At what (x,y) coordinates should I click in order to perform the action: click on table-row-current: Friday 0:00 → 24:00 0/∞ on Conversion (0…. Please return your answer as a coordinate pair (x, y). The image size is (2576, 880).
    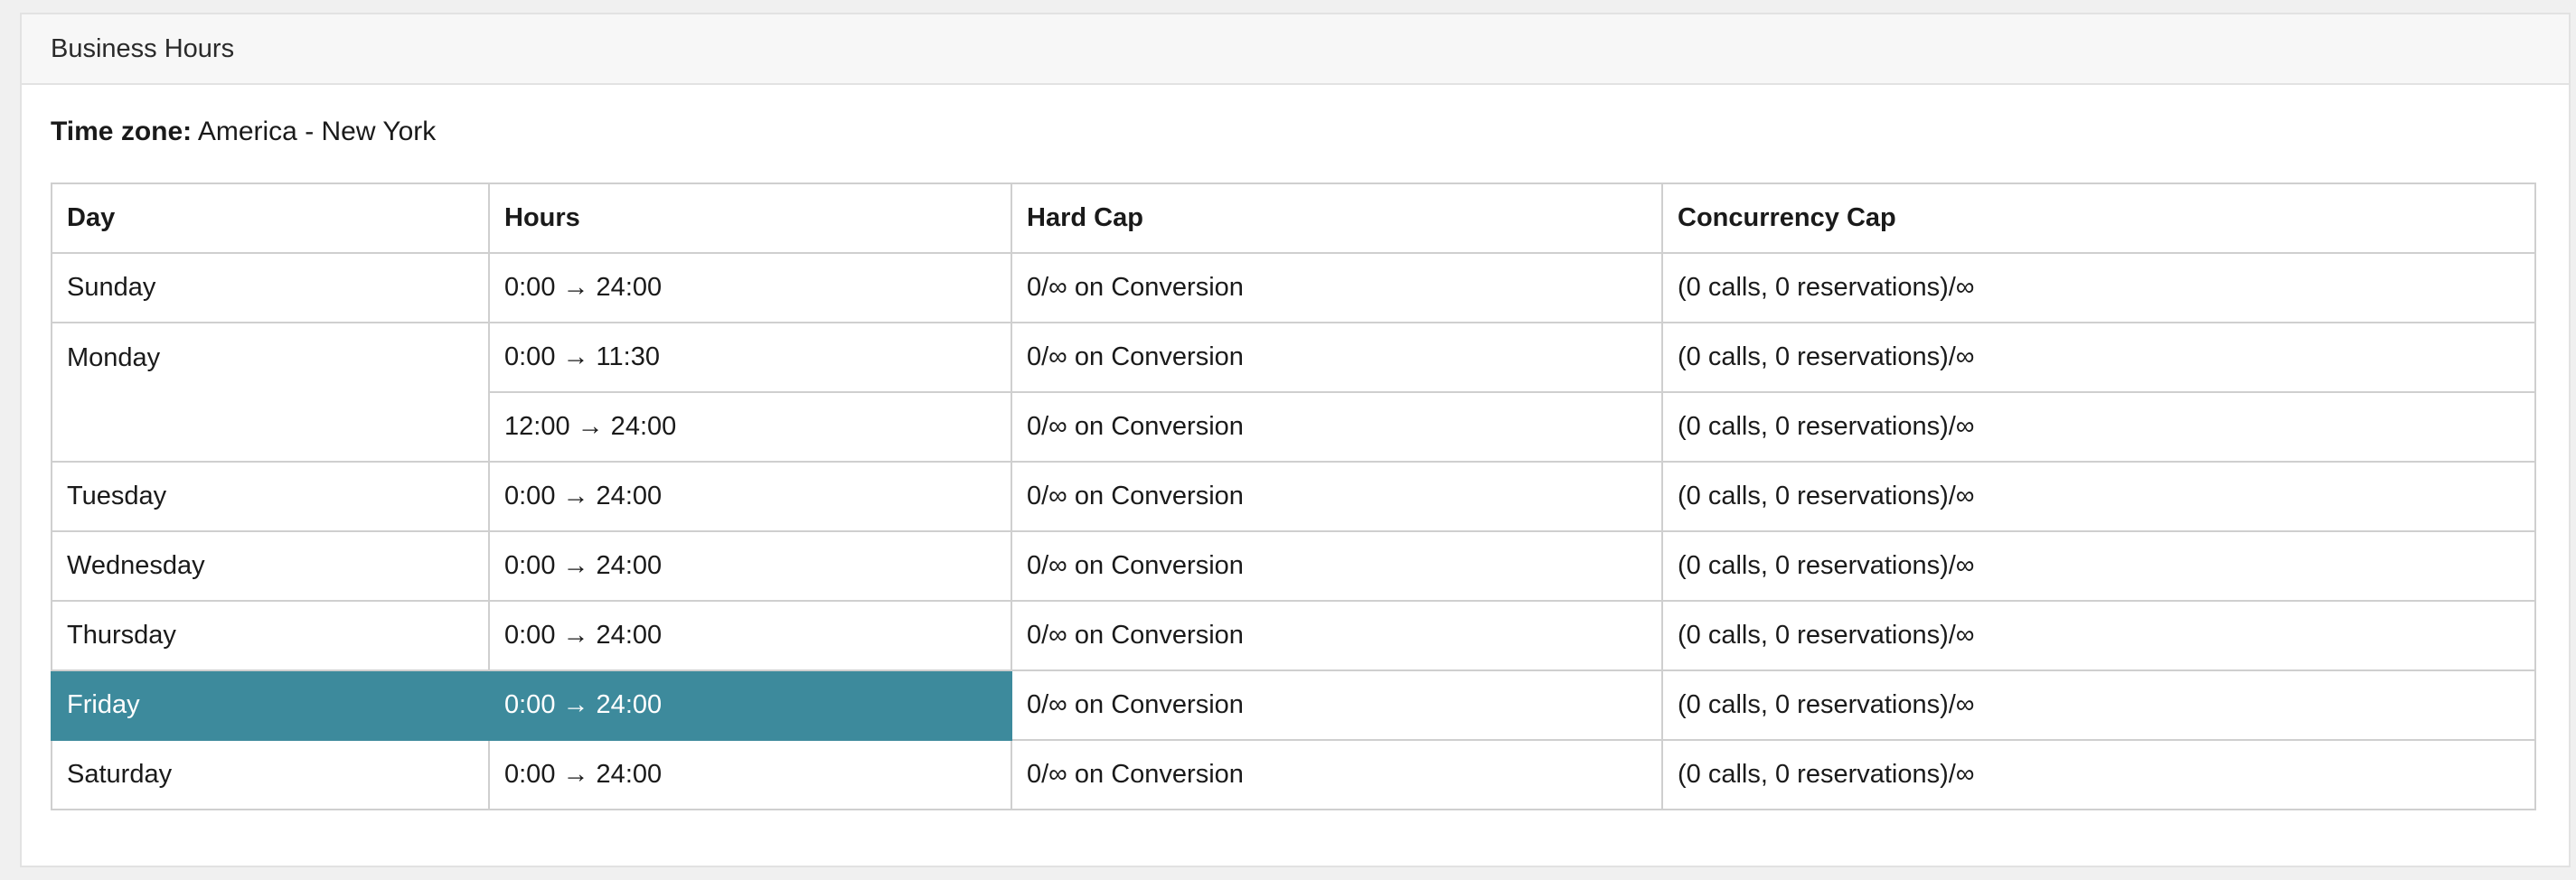
    Looking at the image, I should click on (1294, 705).